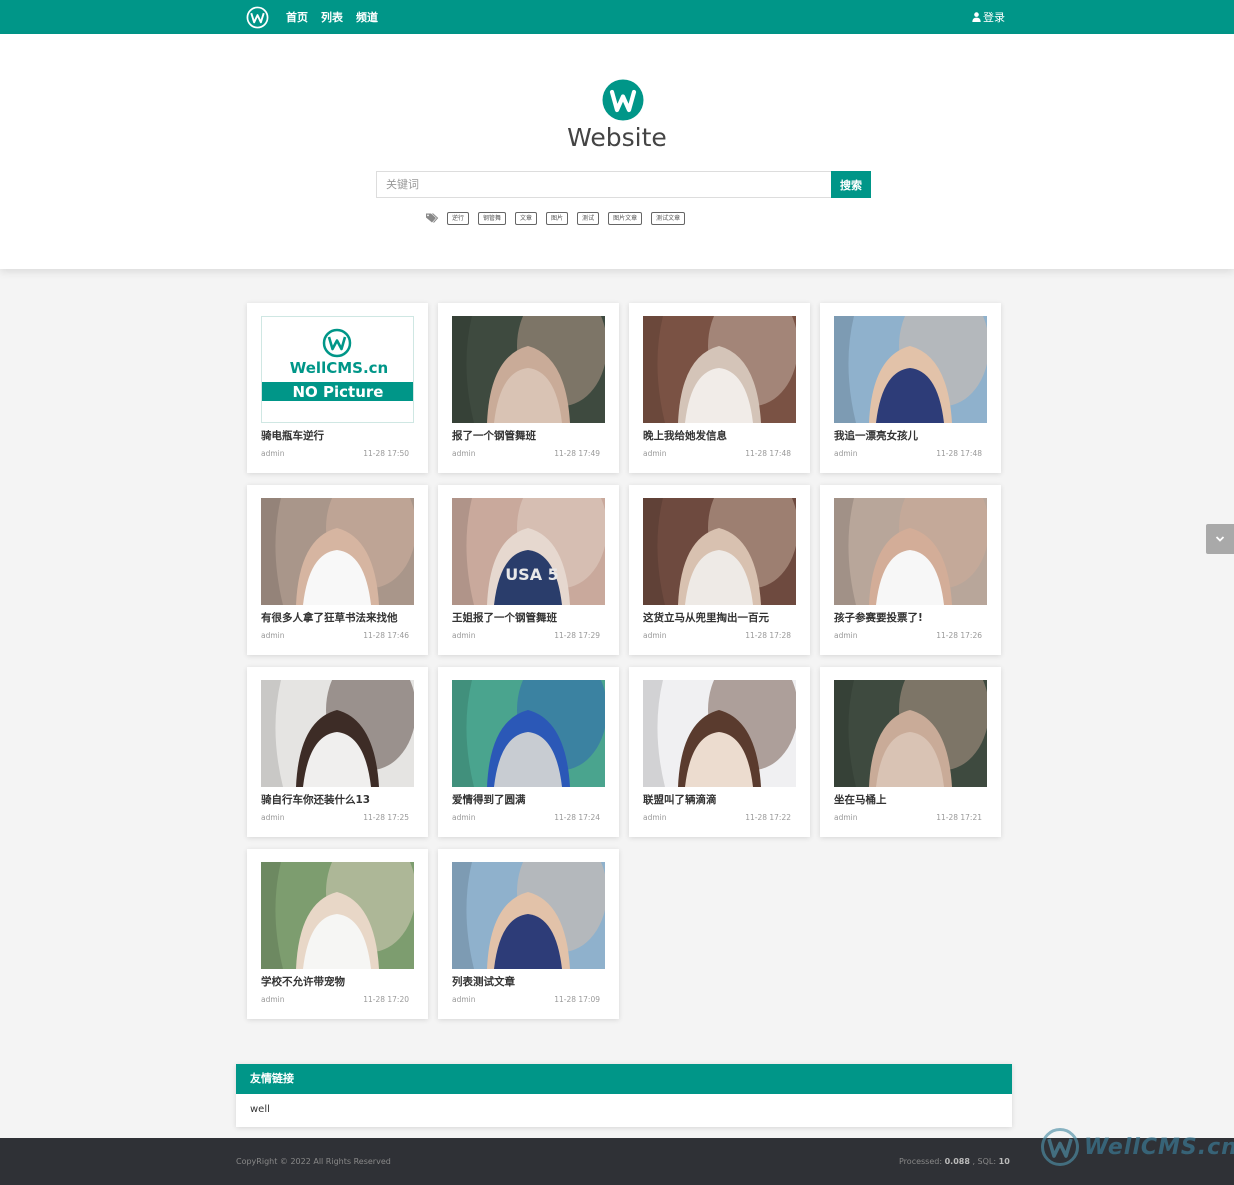  What do you see at coordinates (603, 184) in the screenshot?
I see `search-input` at bounding box center [603, 184].